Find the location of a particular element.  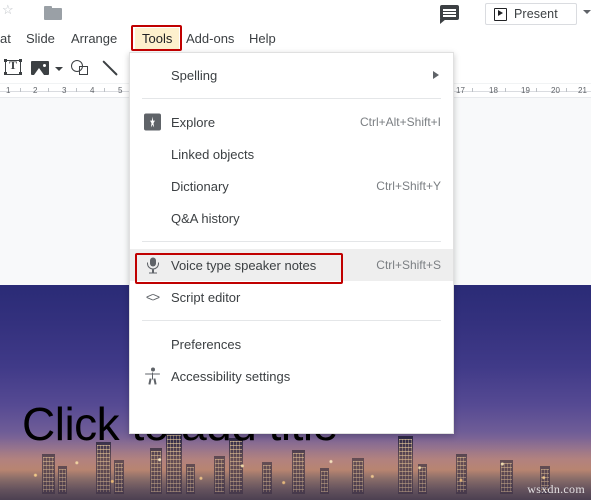

mic-base is located at coordinates (152, 273).